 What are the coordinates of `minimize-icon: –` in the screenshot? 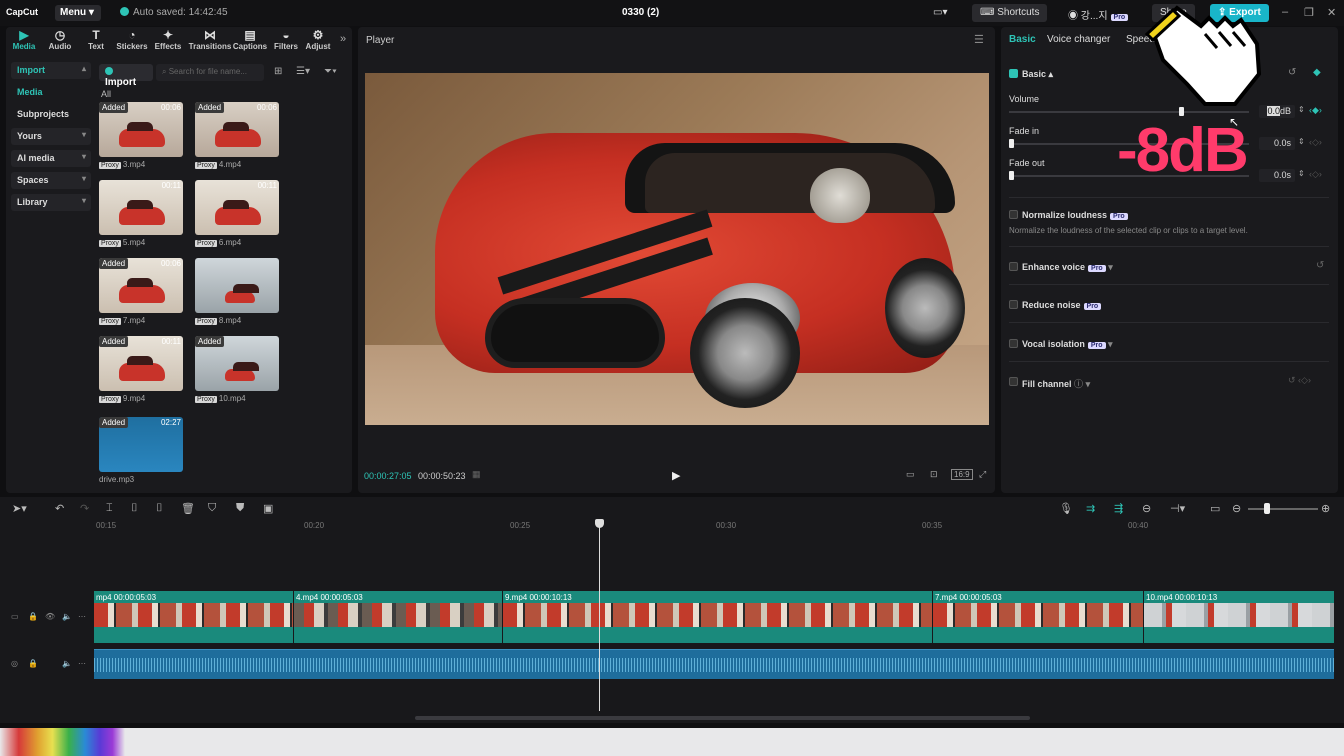 It's located at (1285, 12).